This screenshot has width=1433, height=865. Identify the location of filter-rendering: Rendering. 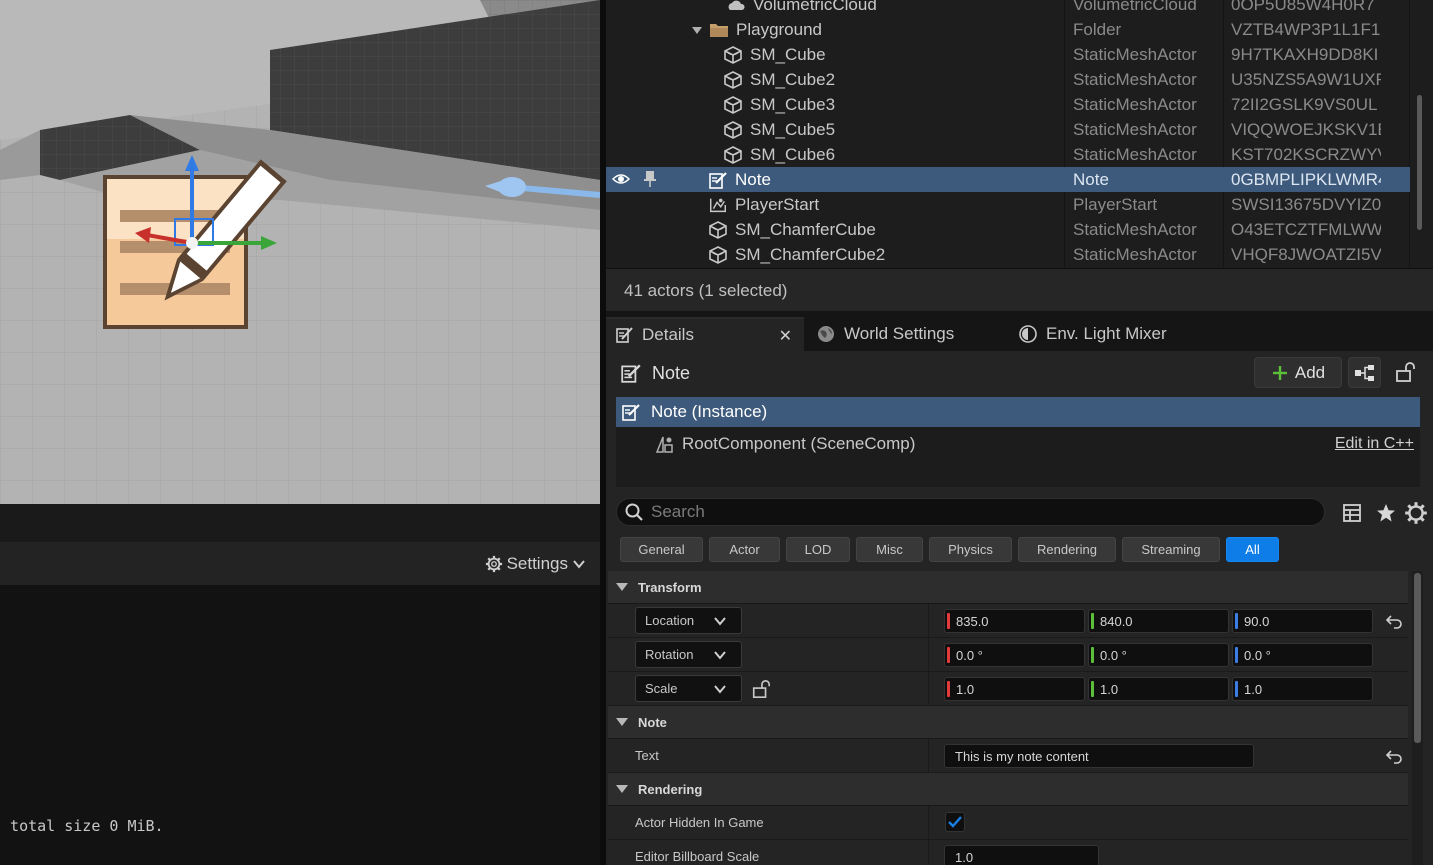
(1067, 549).